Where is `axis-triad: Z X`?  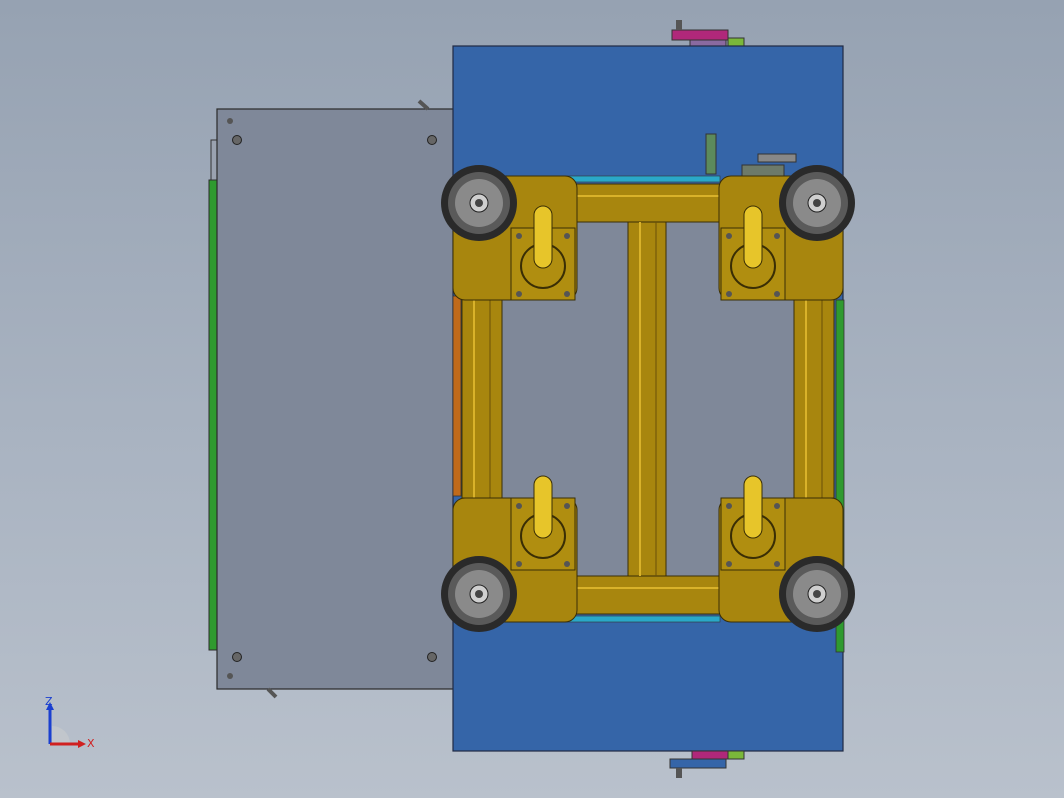
axis-triad: Z X is located at coordinates (70, 723).